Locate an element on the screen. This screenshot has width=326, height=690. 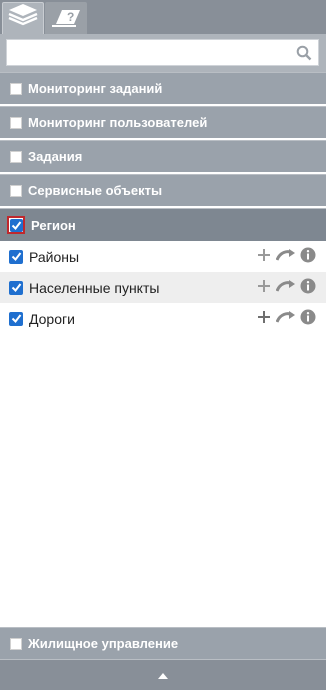
panel-tabbar: ? is located at coordinates (163, 17).